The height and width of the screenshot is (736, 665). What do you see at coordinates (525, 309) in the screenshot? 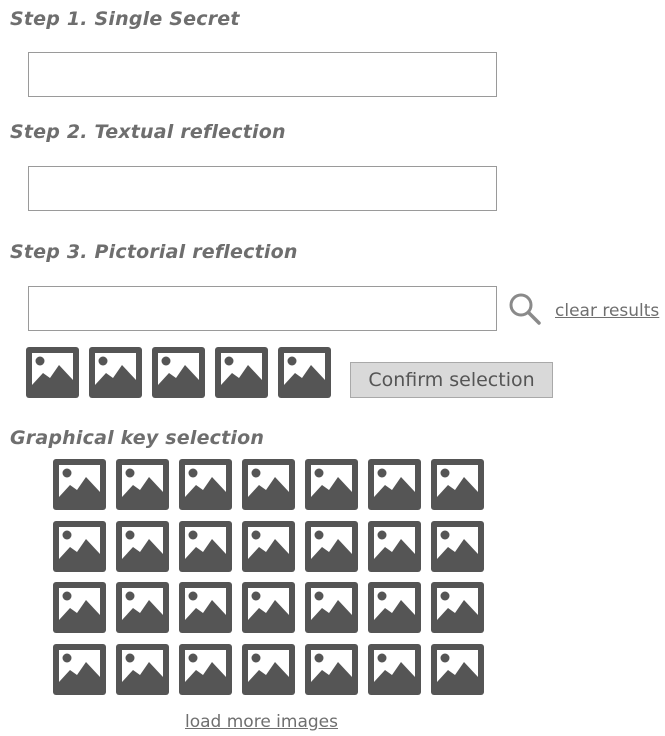
I see `search-icon` at bounding box center [525, 309].